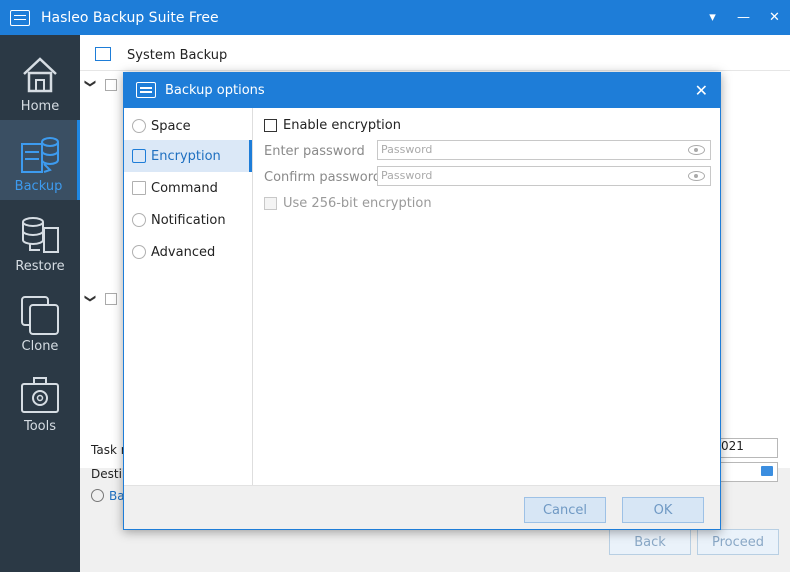  I want to click on nav-item-command: Command, so click(188, 188).